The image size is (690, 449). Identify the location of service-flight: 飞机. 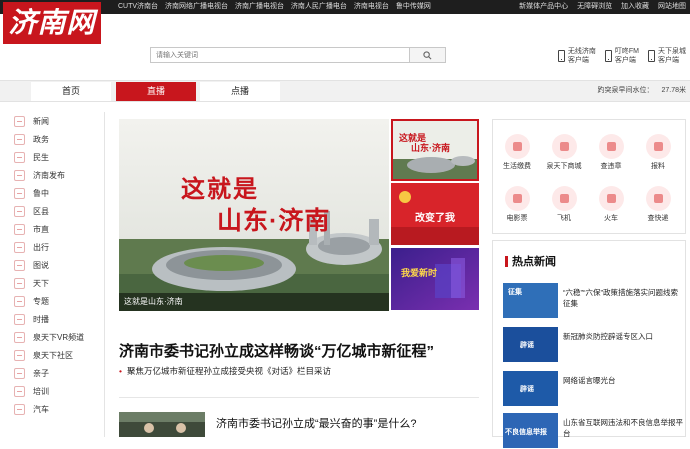
(564, 204).